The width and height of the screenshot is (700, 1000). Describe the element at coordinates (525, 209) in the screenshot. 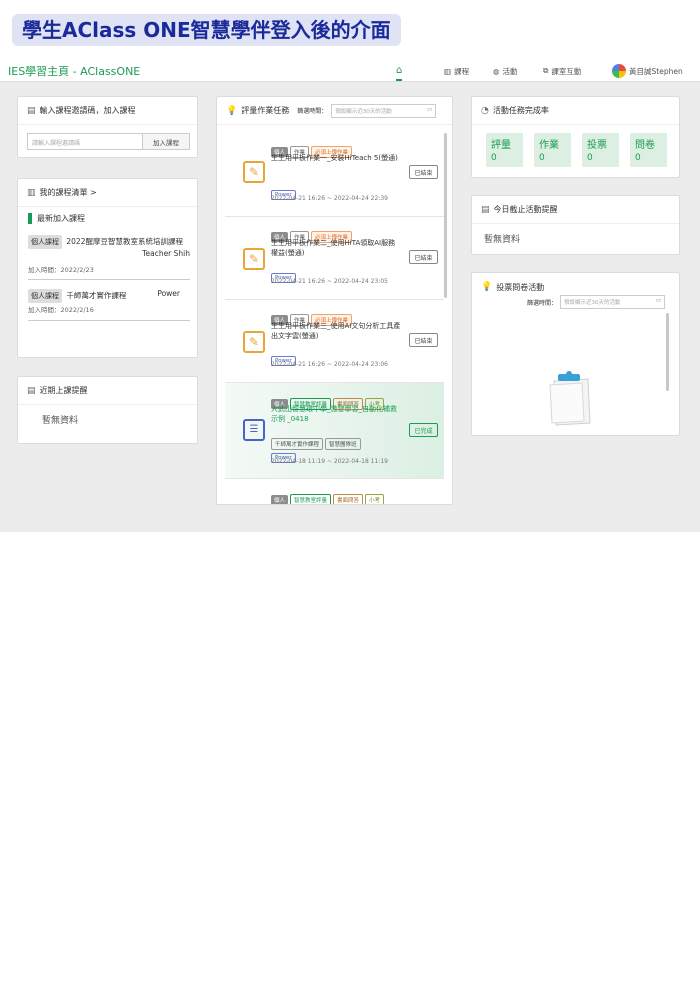

I see `today-title: 今日截止活動提醒` at that location.